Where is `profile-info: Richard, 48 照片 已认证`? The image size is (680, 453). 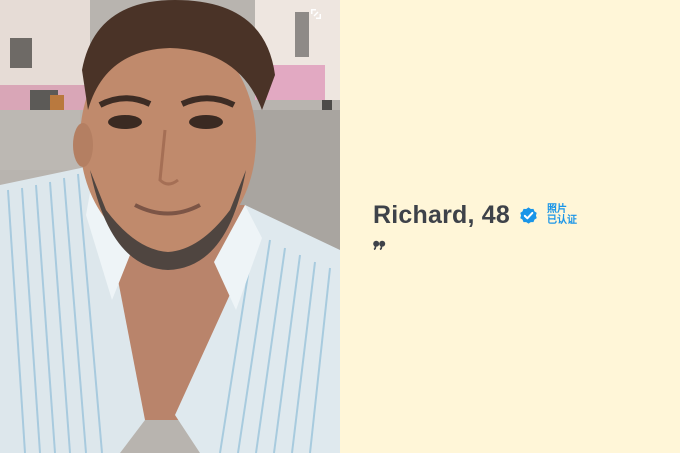
profile-info: Richard, 48 照片 已认证 is located at coordinates (518, 225).